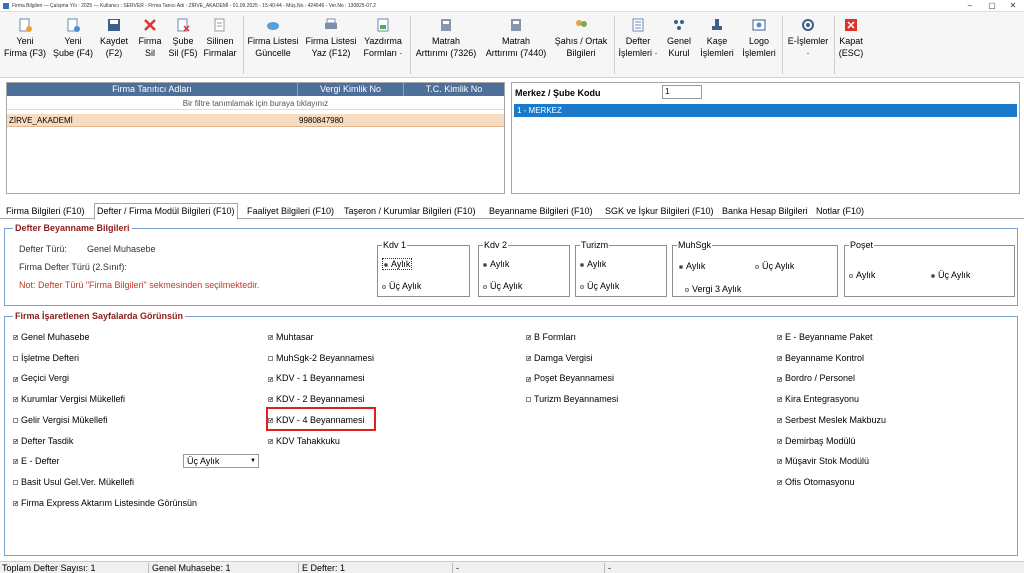 The height and width of the screenshot is (573, 1024). I want to click on turizm-monthly-radio: Aylık, so click(593, 264).